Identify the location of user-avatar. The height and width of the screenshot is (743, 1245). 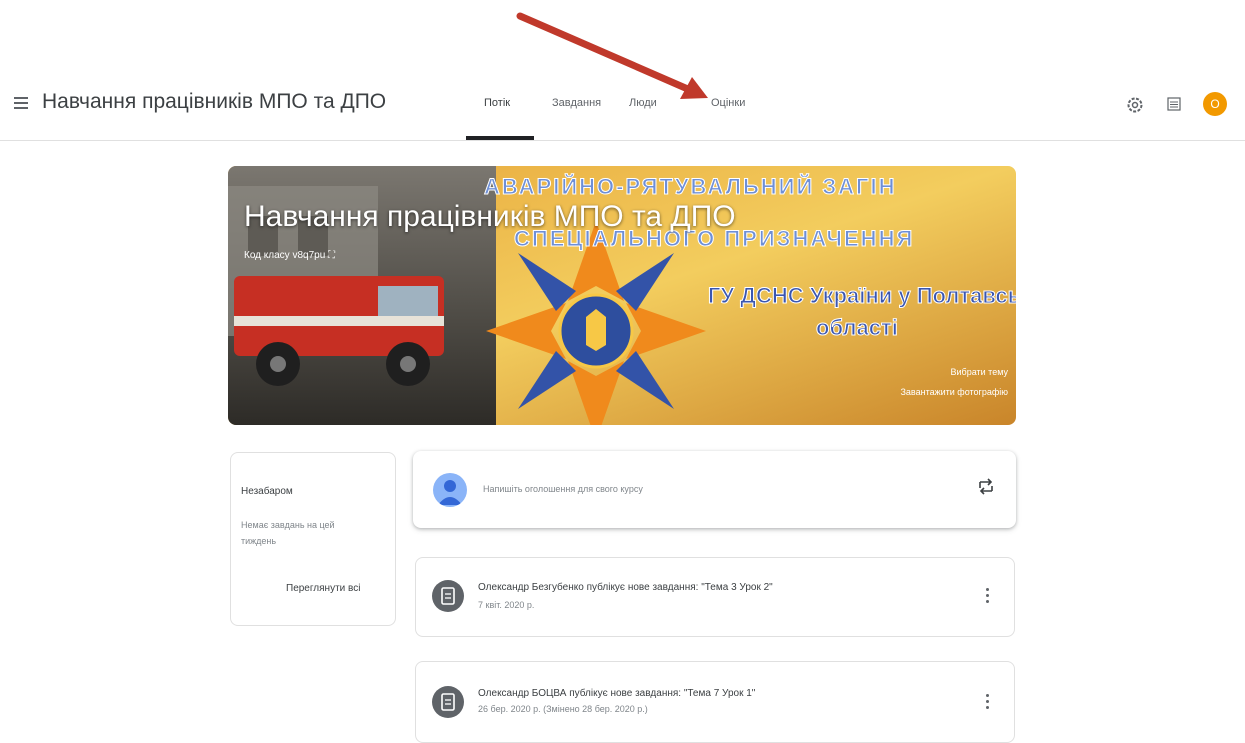
(450, 490).